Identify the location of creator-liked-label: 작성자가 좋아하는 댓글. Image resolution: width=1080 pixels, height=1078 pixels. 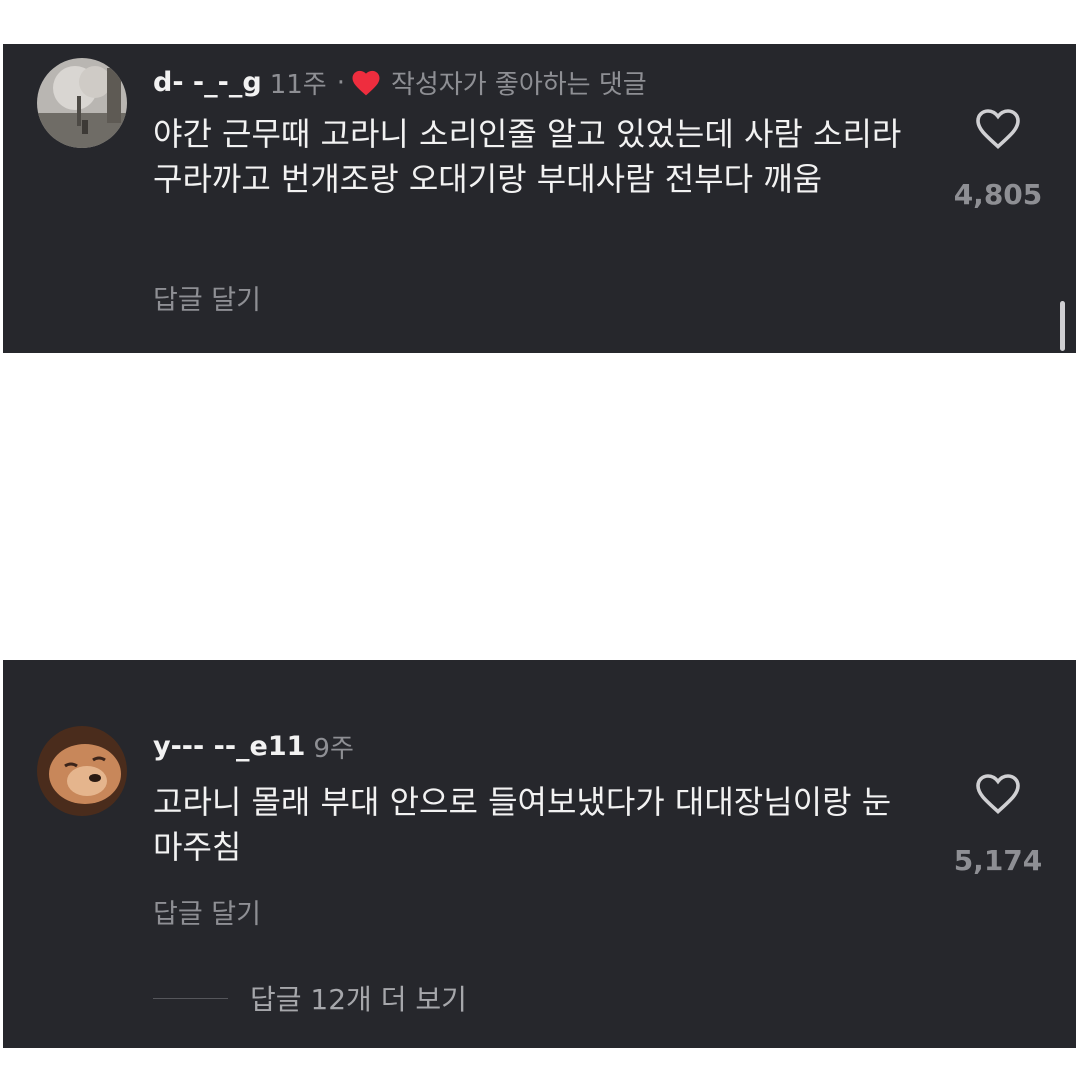
(518, 85).